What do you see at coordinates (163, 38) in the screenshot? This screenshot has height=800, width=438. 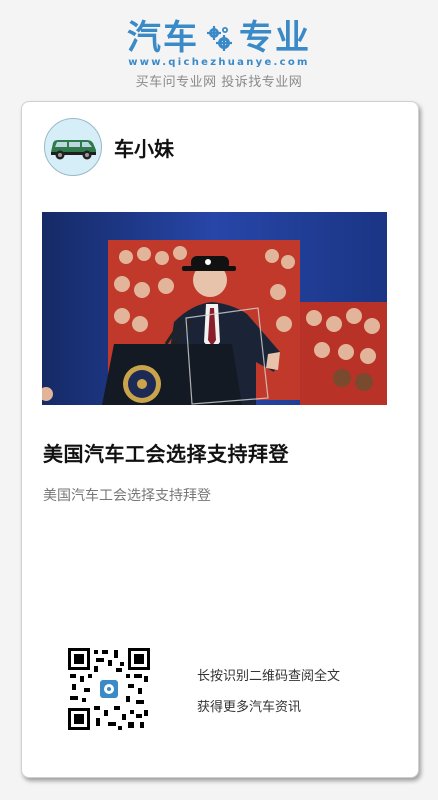 I see `logo-text-left: 汽车` at bounding box center [163, 38].